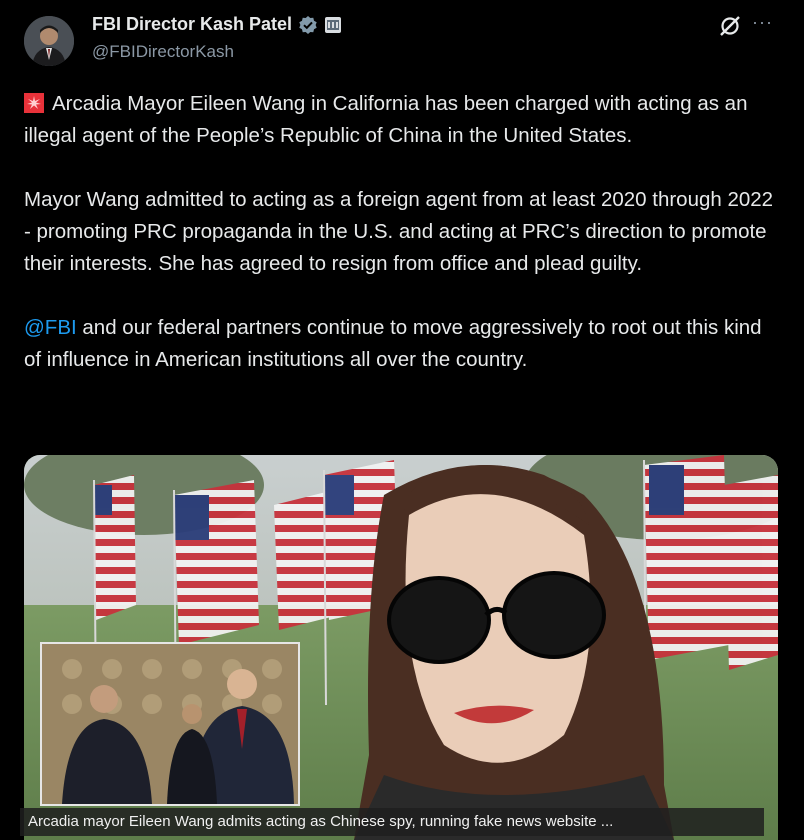 This screenshot has width=804, height=840. What do you see at coordinates (50, 327) in the screenshot?
I see `mention-link: @FBI` at bounding box center [50, 327].